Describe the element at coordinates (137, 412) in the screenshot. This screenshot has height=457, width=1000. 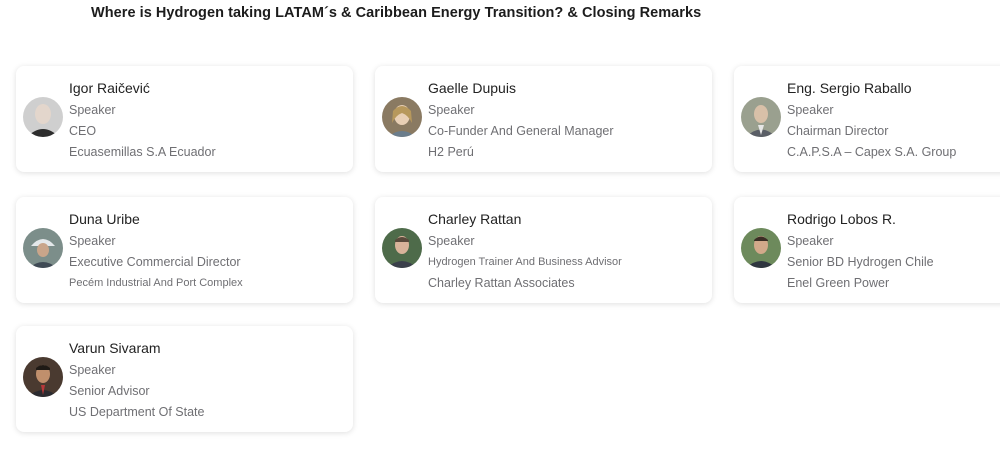
I see `speaker-organization: US Department Of State` at that location.